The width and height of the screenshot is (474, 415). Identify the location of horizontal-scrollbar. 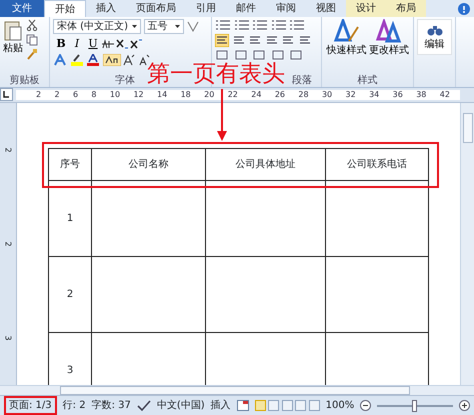
(237, 390).